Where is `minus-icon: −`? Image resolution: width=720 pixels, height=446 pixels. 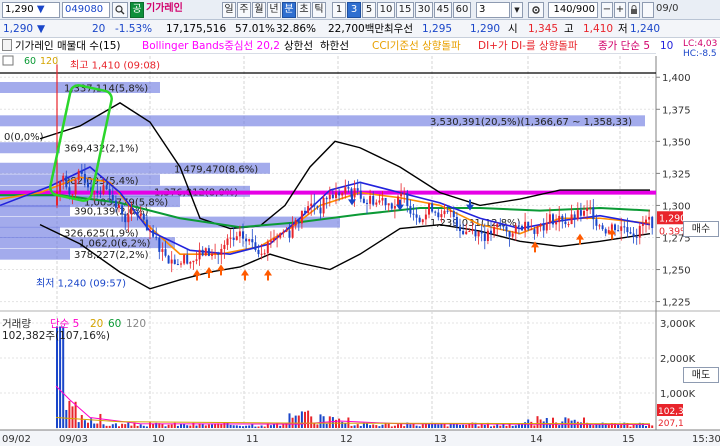
minus-icon: − is located at coordinates (607, 10).